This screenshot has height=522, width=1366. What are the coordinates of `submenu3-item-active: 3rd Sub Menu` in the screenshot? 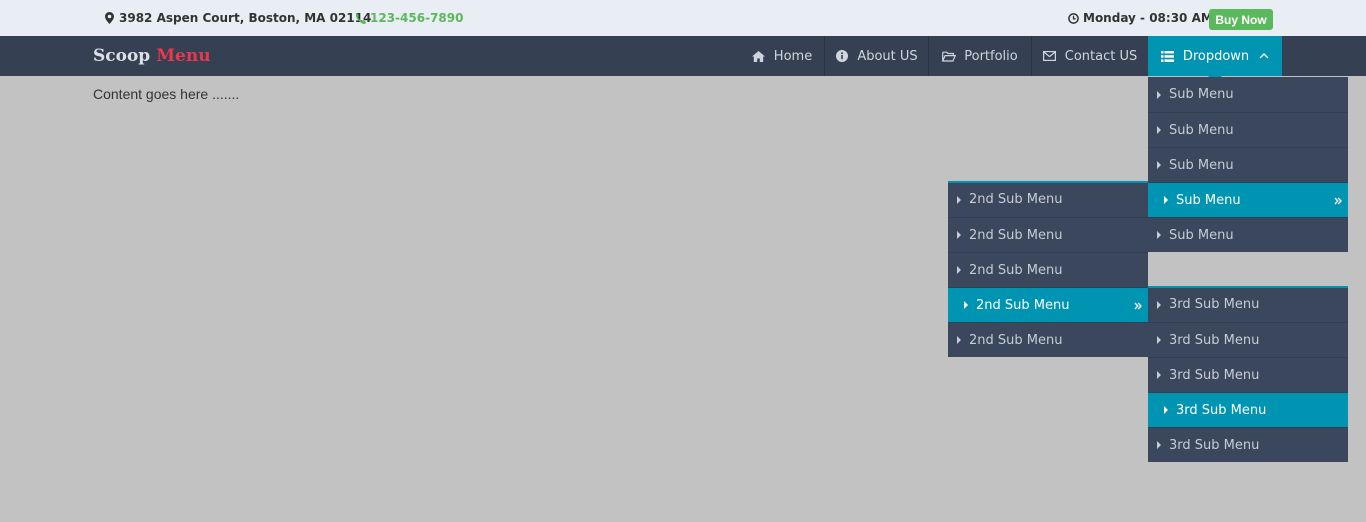 It's located at (1248, 409).